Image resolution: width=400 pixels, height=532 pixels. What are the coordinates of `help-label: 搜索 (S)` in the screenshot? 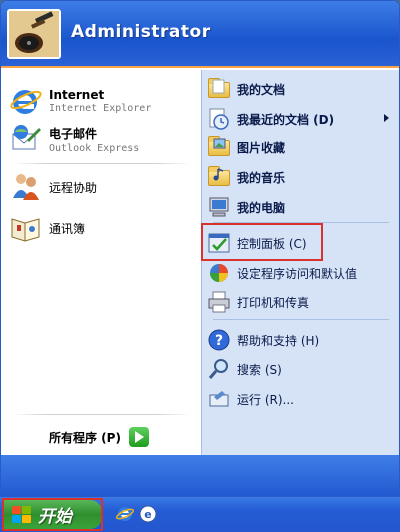 It's located at (259, 369).